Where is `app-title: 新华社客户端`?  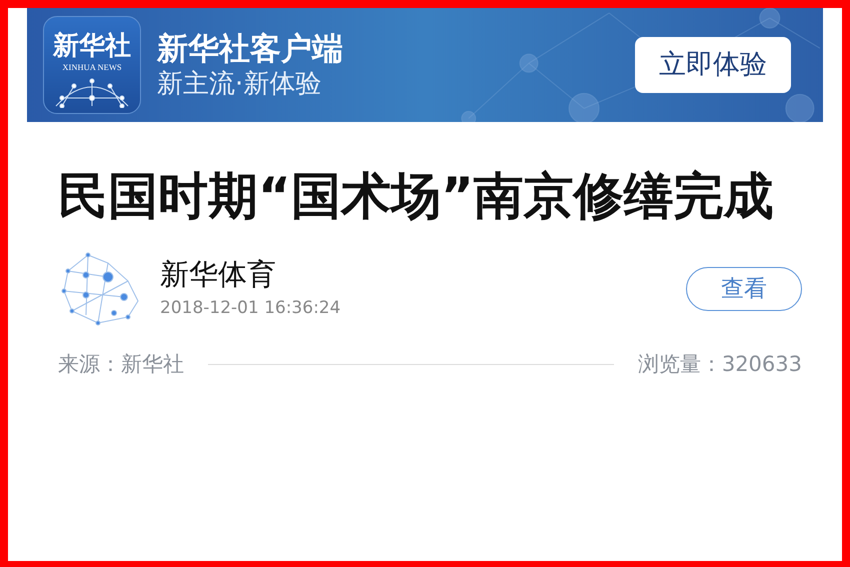
app-title: 新华社客户端 is located at coordinates (250, 49).